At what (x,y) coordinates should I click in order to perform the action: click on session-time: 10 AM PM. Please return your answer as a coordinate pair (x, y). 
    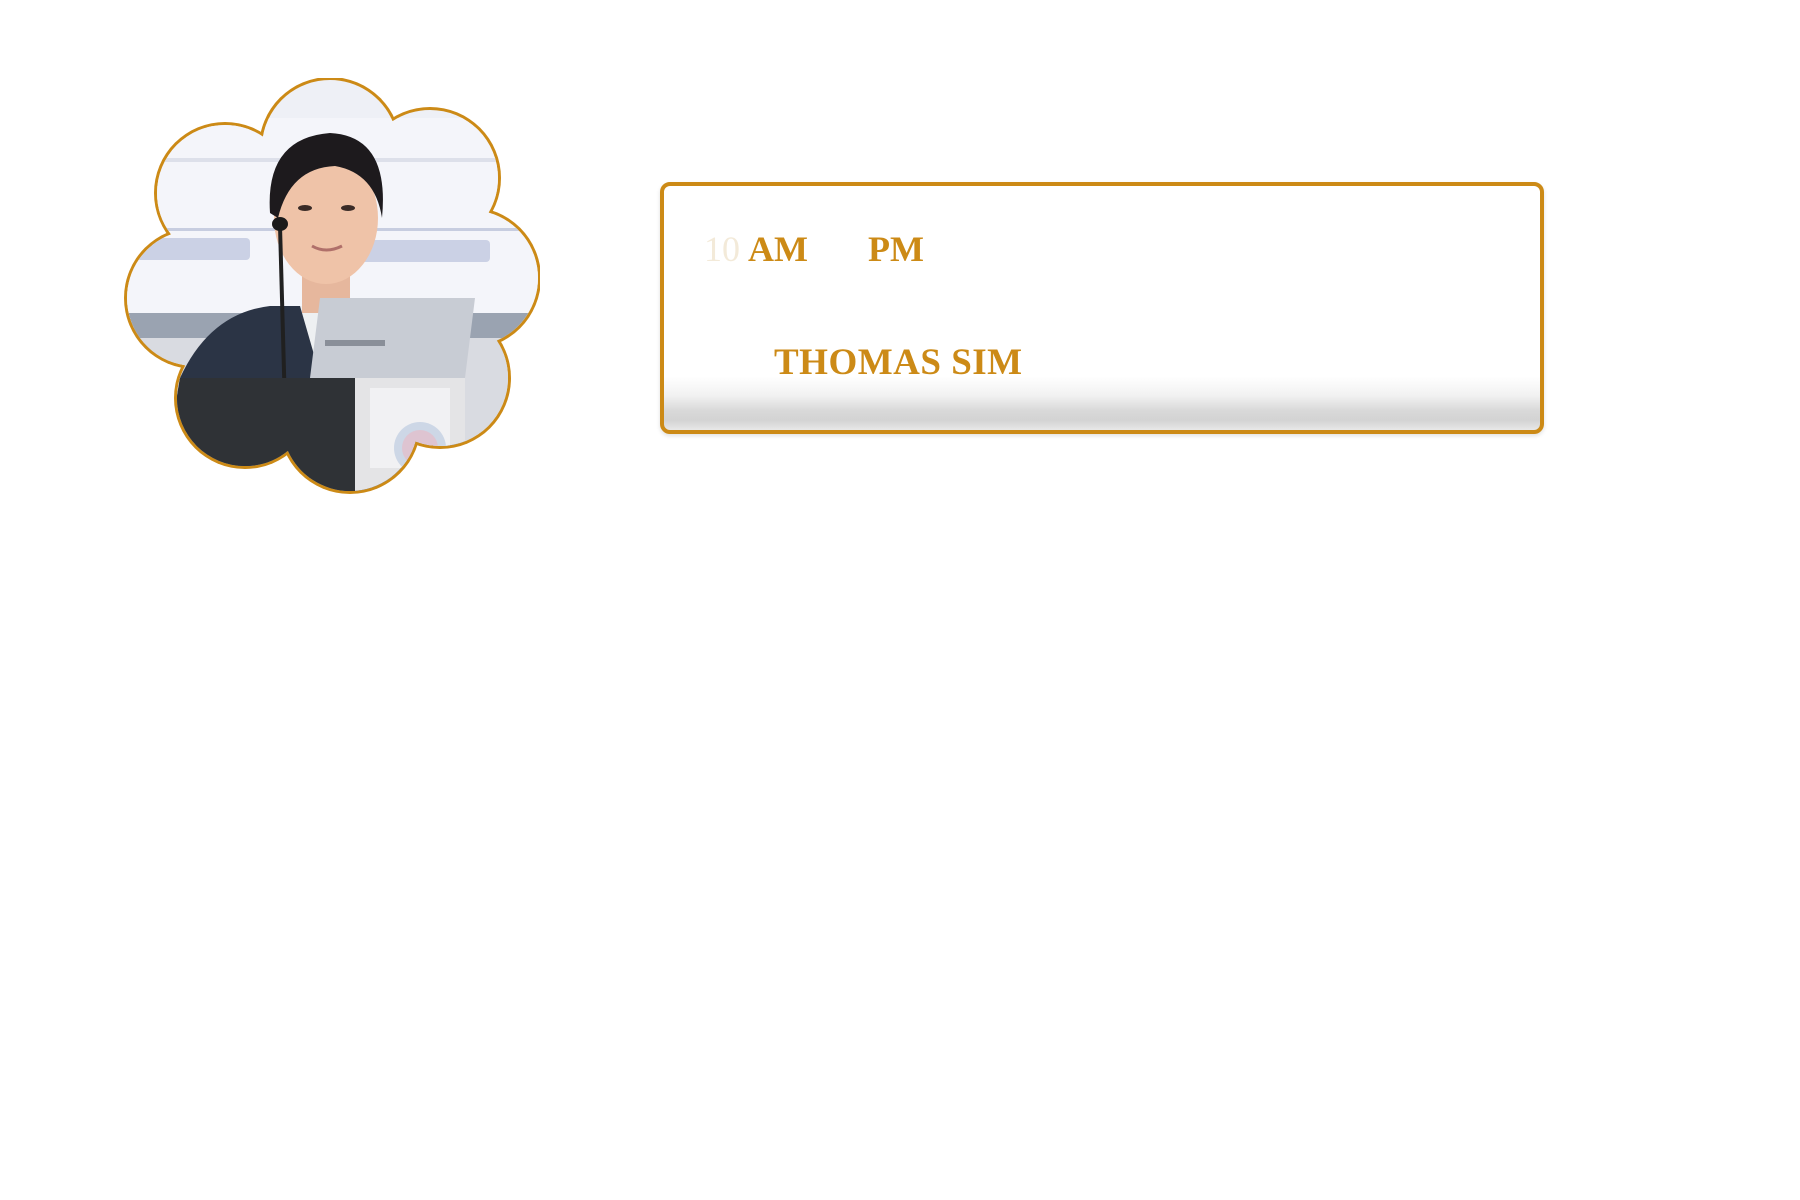
    Looking at the image, I should click on (814, 249).